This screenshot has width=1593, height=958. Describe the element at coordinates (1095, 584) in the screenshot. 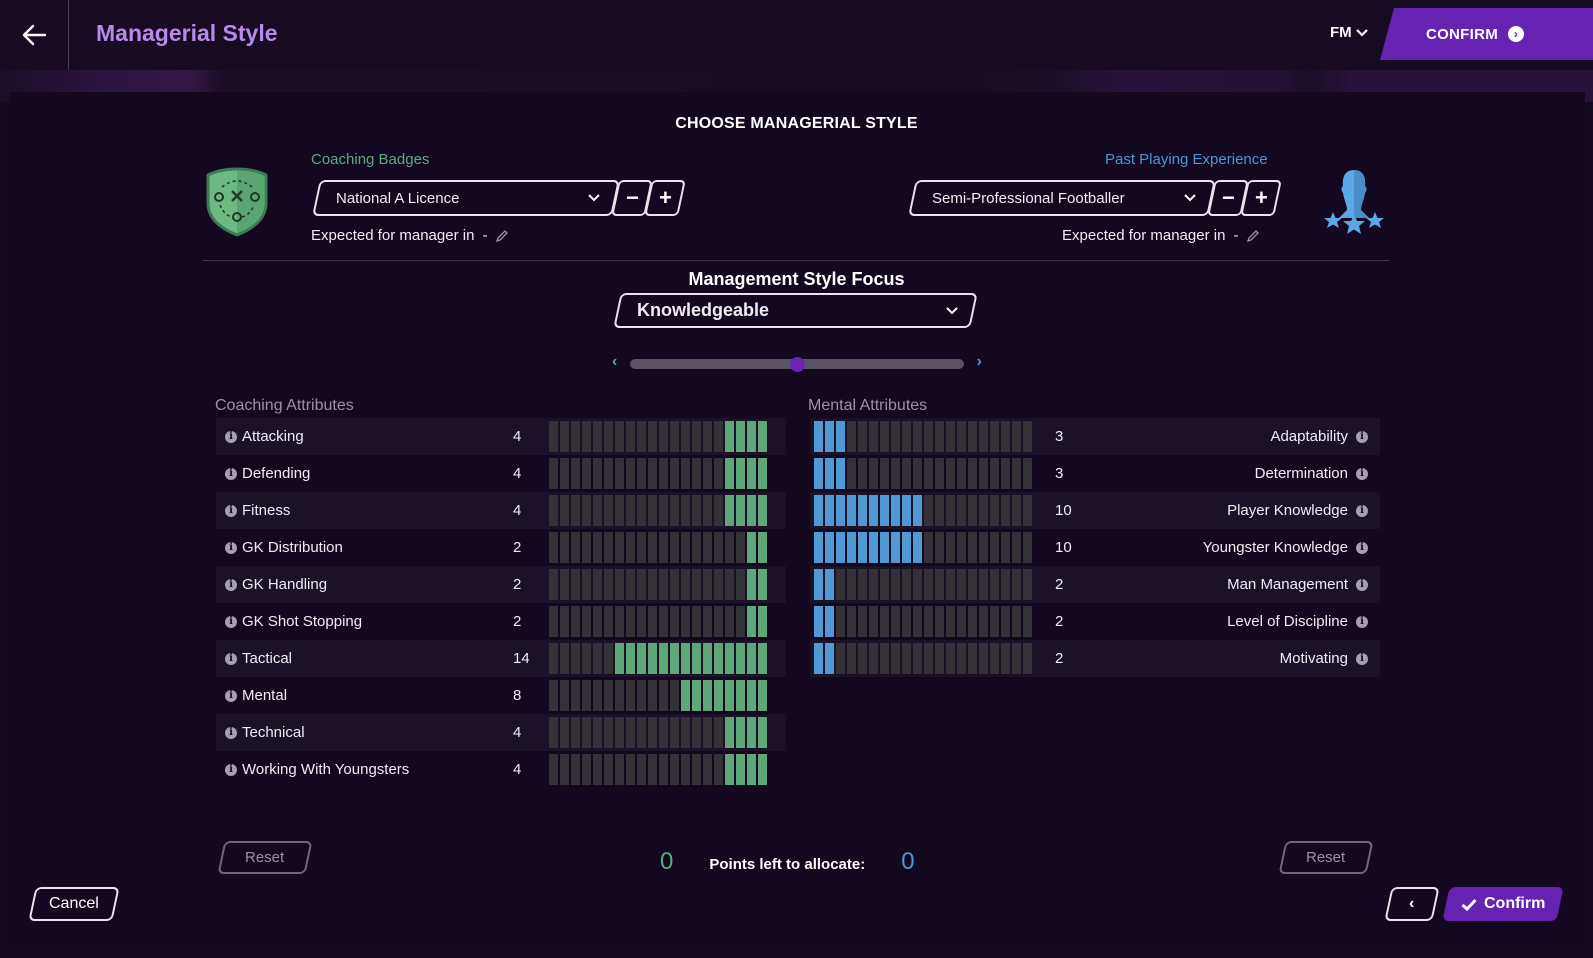

I see `attribute-row: 2 Man Management i` at that location.